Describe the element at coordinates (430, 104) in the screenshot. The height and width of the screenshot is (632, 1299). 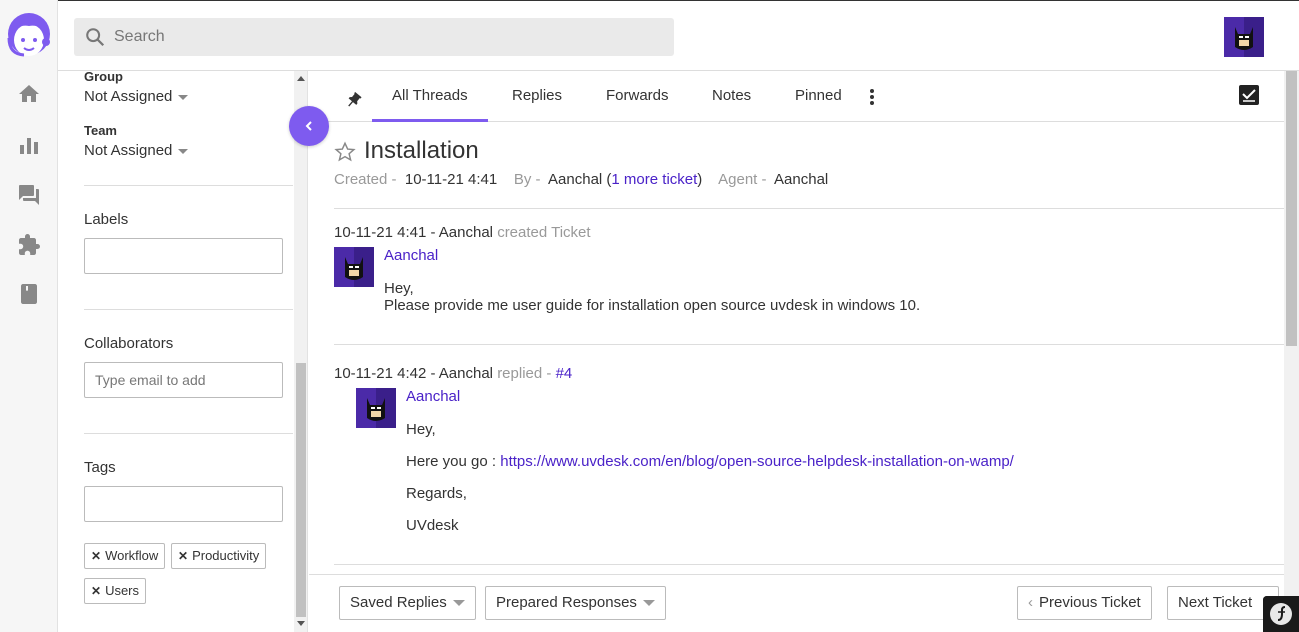
I see `tab-all-threads: All Threads` at that location.